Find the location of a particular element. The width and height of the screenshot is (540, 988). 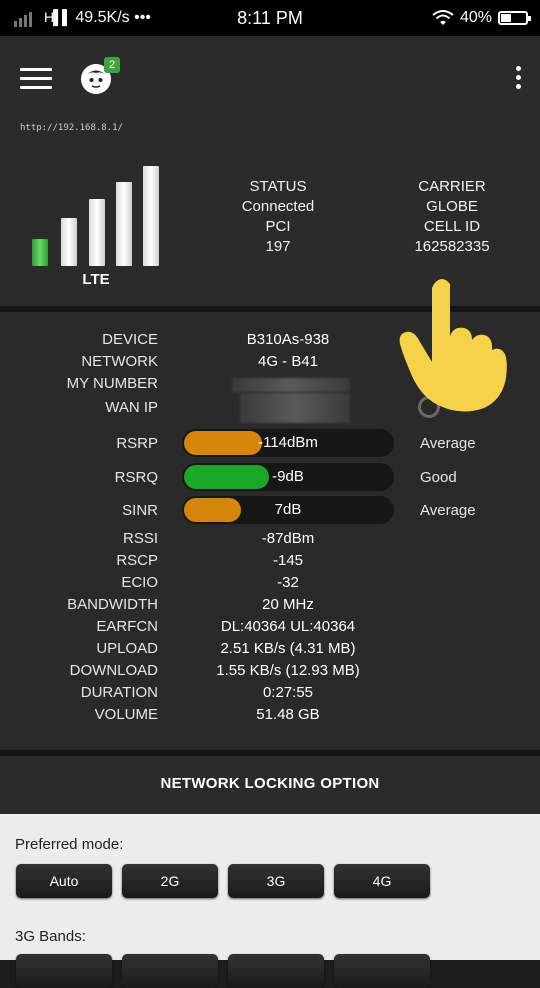

rsrp-label: RSRP is located at coordinates (137, 443).